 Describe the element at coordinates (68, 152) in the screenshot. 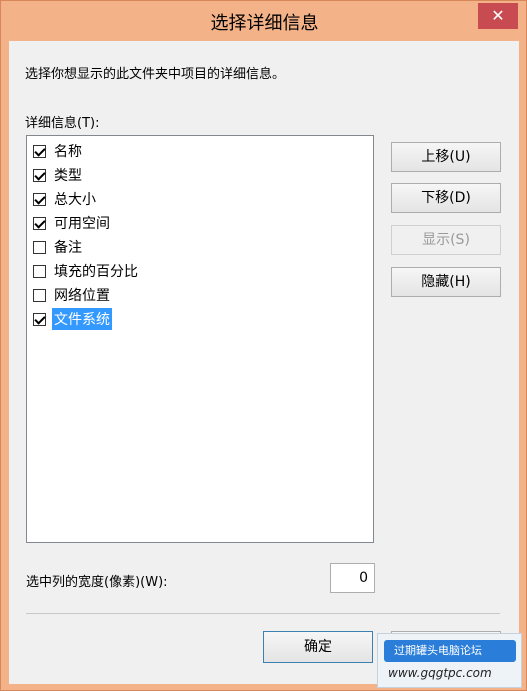

I see `list-item-label: 名称` at that location.